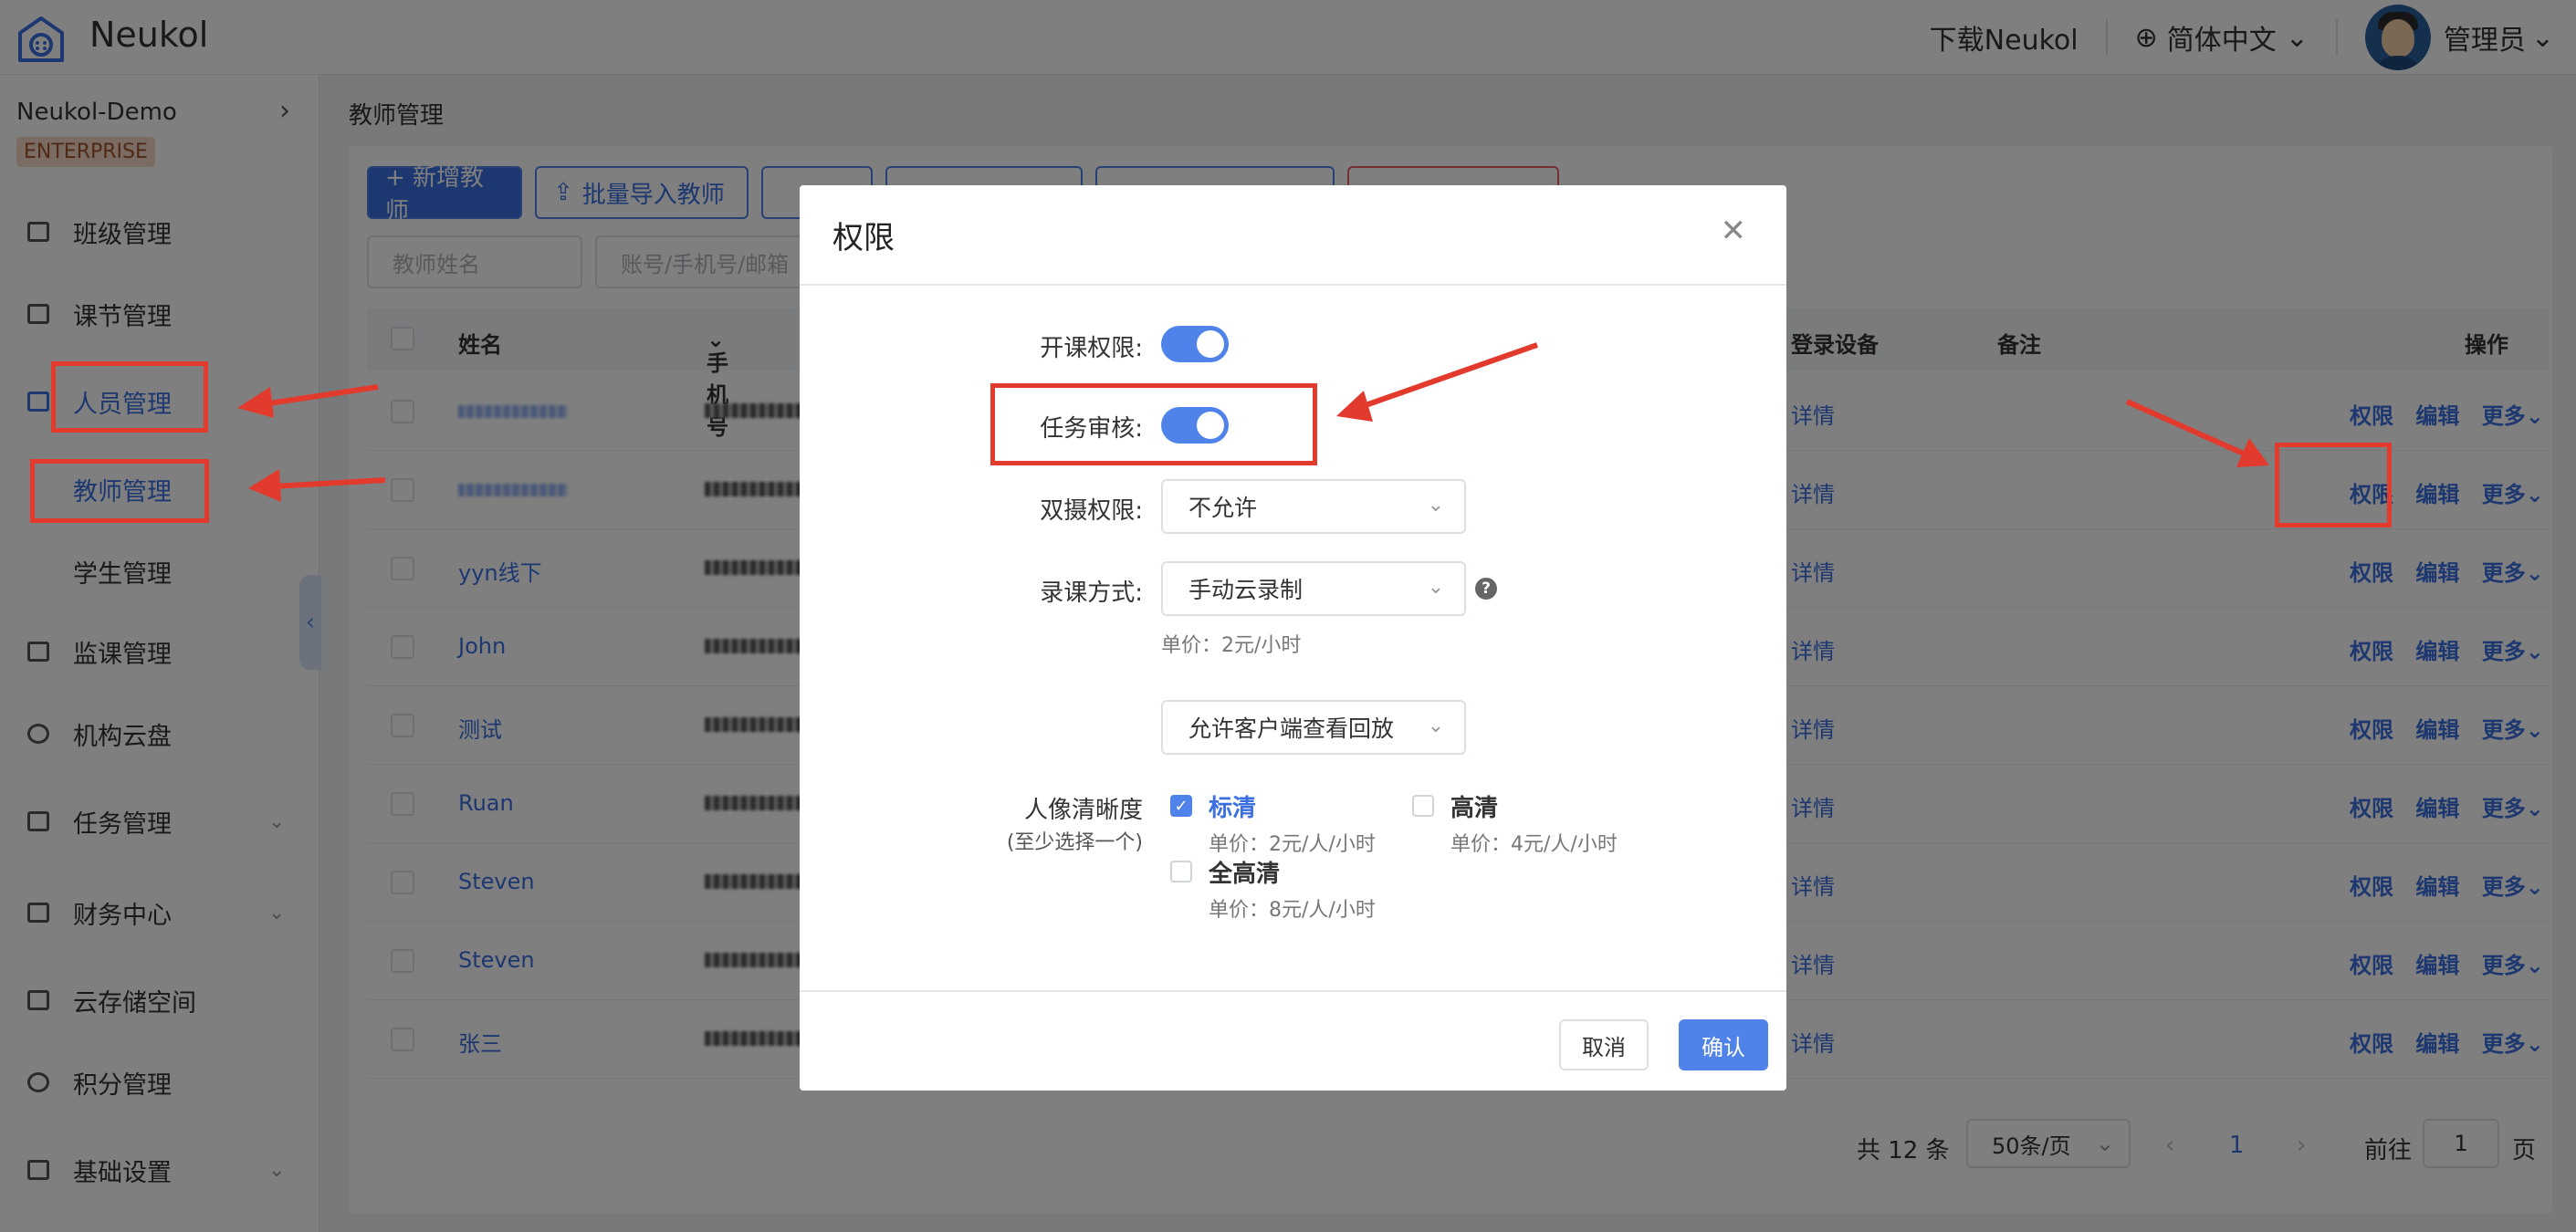 The image size is (2576, 1232). What do you see at coordinates (1292, 910) in the screenshot?
I see `fhd-price: 单价：8元/人/小时` at bounding box center [1292, 910].